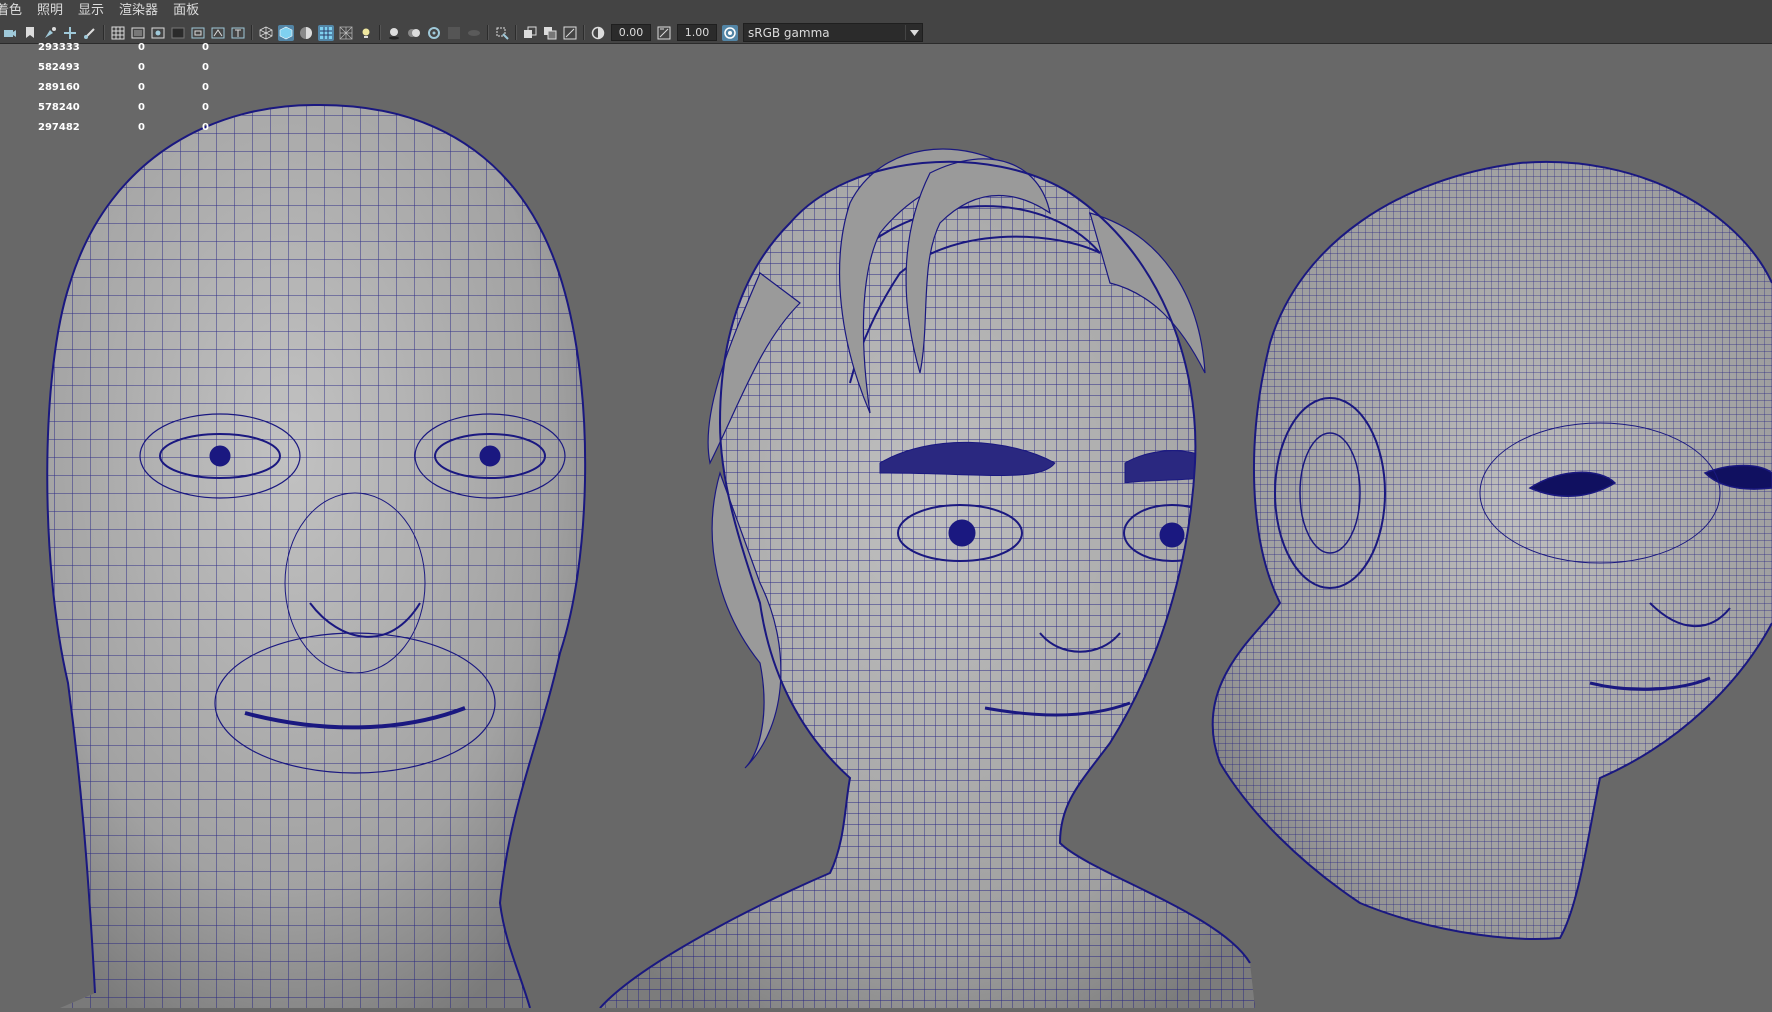 The width and height of the screenshot is (1772, 1012). I want to click on ambient-occlusion-icon, so click(414, 33).